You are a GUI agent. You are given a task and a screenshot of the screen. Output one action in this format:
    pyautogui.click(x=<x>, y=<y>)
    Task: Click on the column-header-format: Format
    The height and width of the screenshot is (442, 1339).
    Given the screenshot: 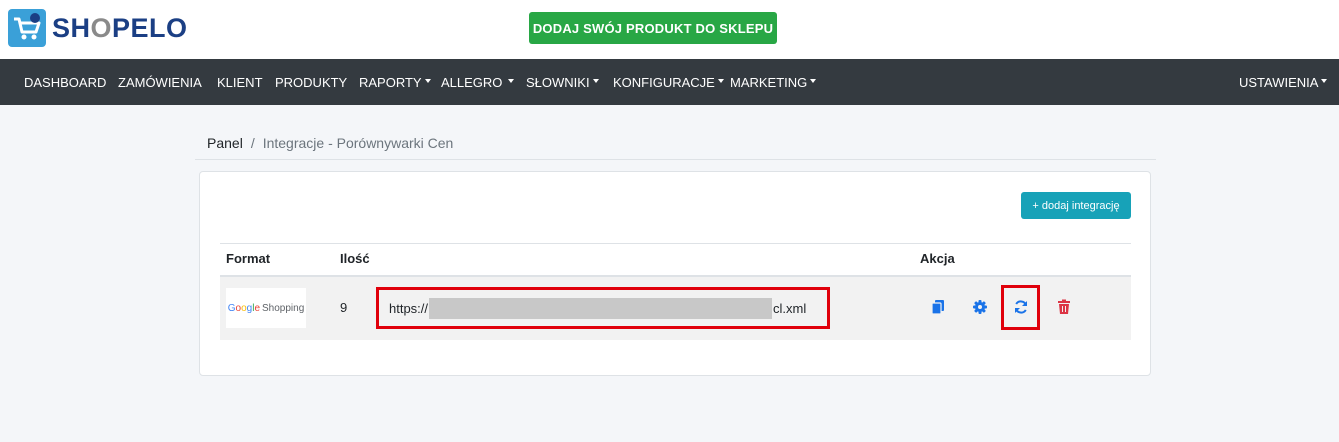 What is the action you would take?
    pyautogui.click(x=248, y=258)
    